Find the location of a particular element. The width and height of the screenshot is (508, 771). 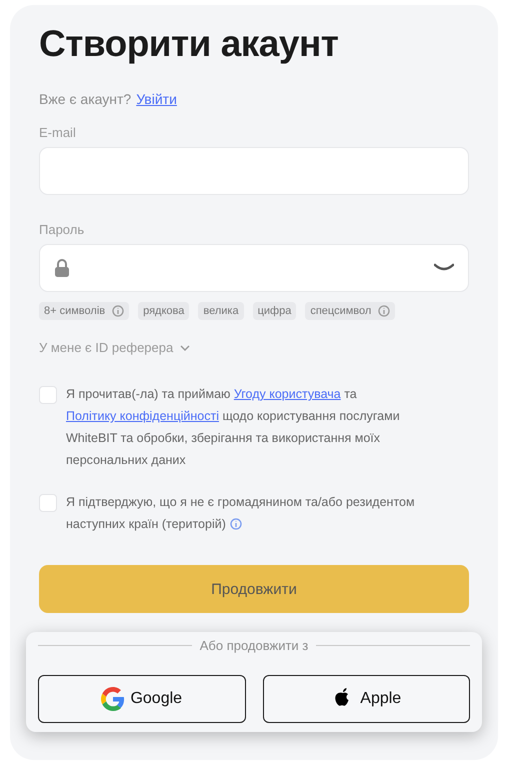

email-field is located at coordinates (254, 171).